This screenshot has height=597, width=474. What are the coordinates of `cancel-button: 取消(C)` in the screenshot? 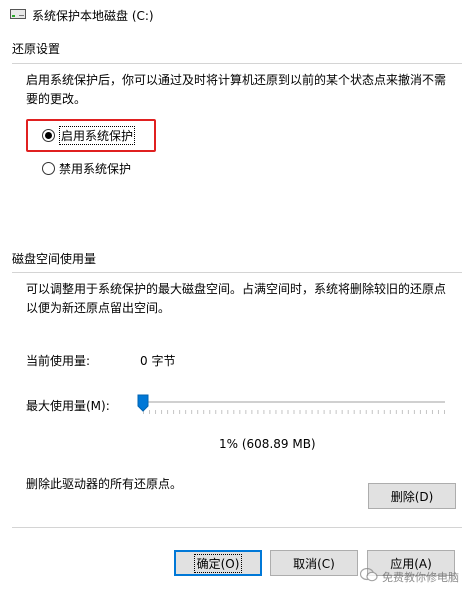 It's located at (314, 563).